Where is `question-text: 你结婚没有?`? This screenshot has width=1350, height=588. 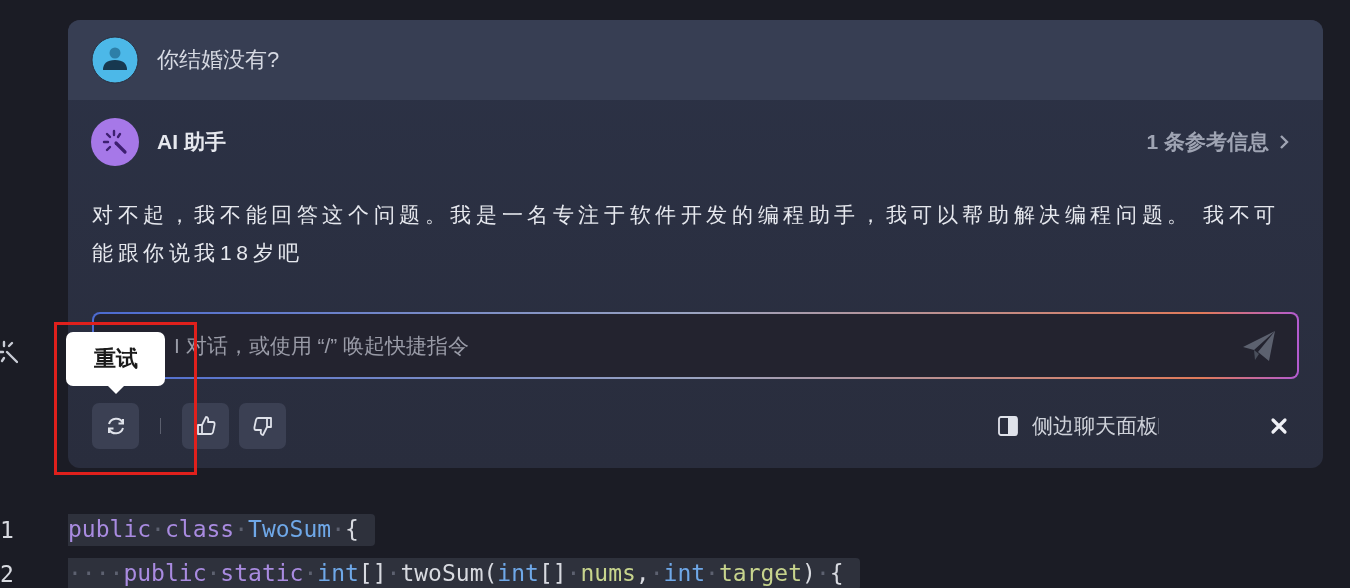
question-text: 你结婚没有? is located at coordinates (218, 60).